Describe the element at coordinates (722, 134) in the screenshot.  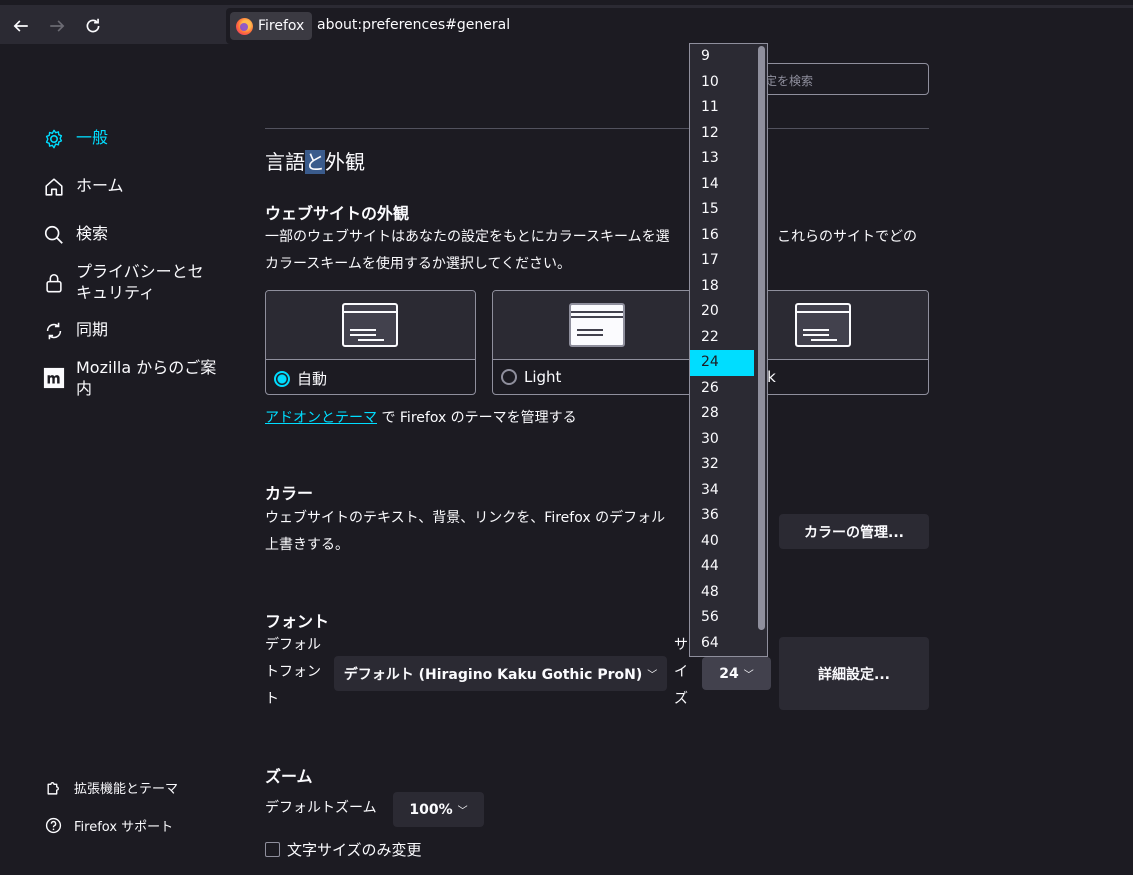
I see `font-size-option: 12` at that location.